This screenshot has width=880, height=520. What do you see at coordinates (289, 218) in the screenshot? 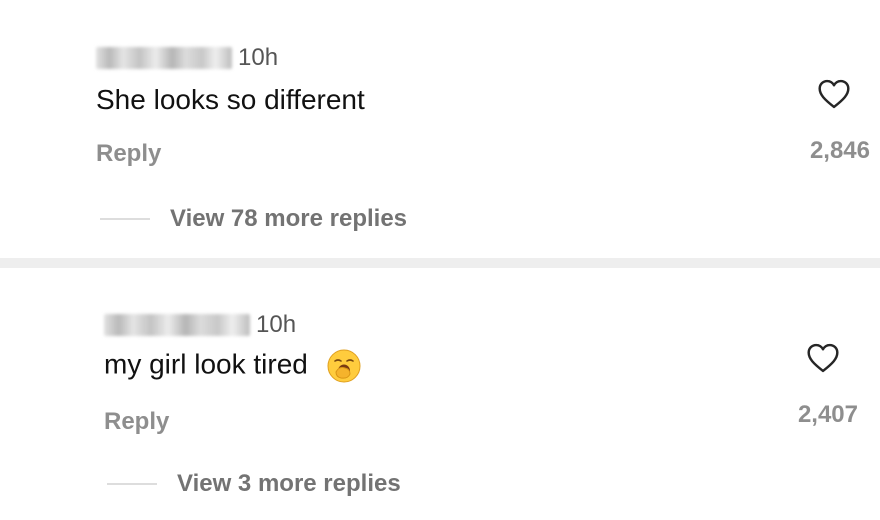
I see `view-more-replies-label: View 78 more replies` at bounding box center [289, 218].